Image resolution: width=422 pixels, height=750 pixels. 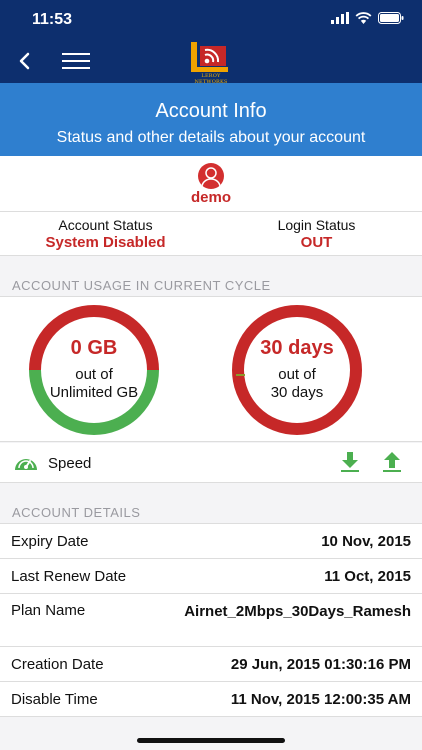 What do you see at coordinates (297, 611) in the screenshot?
I see `detail-value: Airnet_2Mbps_30Days_Ramesh` at bounding box center [297, 611].